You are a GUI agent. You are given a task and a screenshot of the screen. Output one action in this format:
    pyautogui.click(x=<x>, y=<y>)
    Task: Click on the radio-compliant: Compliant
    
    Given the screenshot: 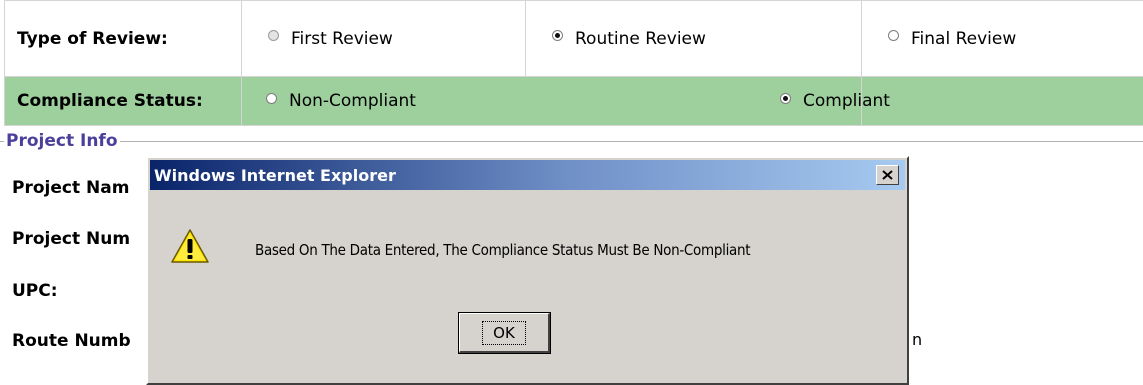 What is the action you would take?
    pyautogui.click(x=961, y=101)
    